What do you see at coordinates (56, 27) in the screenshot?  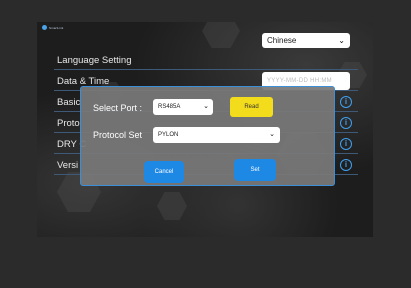 I see `brand-name: SmartLink` at bounding box center [56, 27].